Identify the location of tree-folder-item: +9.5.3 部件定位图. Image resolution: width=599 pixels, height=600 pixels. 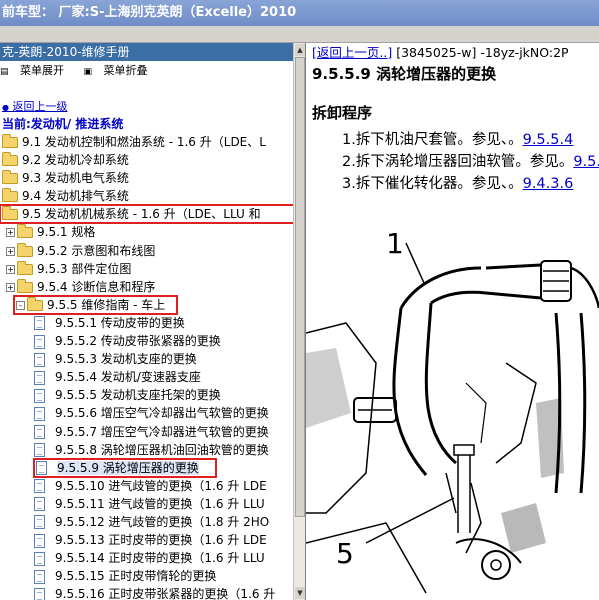
(147, 269).